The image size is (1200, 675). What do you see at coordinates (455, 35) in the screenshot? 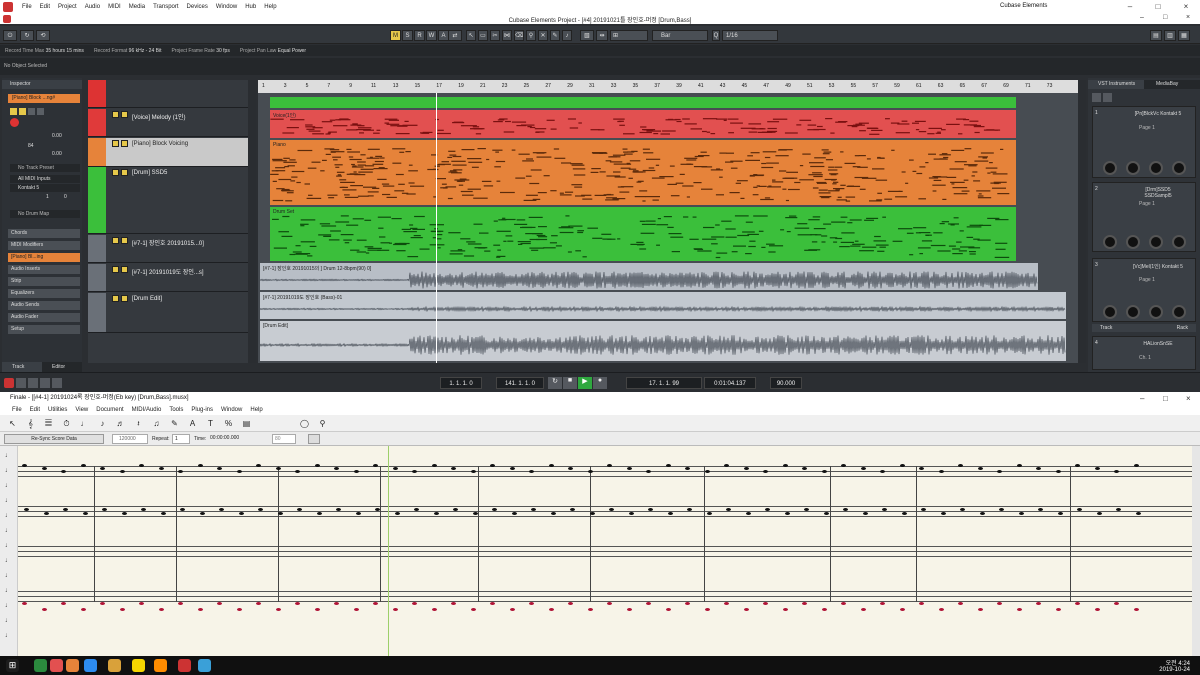
I see `autoscroll-button: ⇄` at bounding box center [455, 35].